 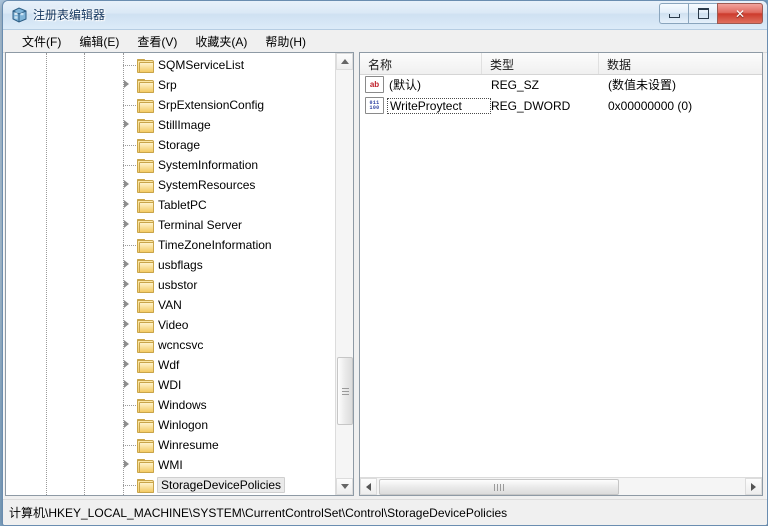 I want to click on tree-item-wdi: WDI, so click(x=171, y=385).